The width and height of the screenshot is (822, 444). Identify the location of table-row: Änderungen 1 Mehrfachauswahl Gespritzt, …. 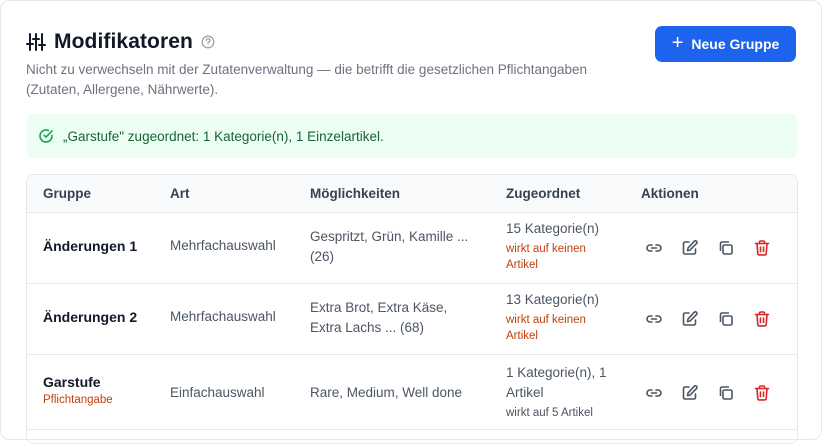
(412, 248).